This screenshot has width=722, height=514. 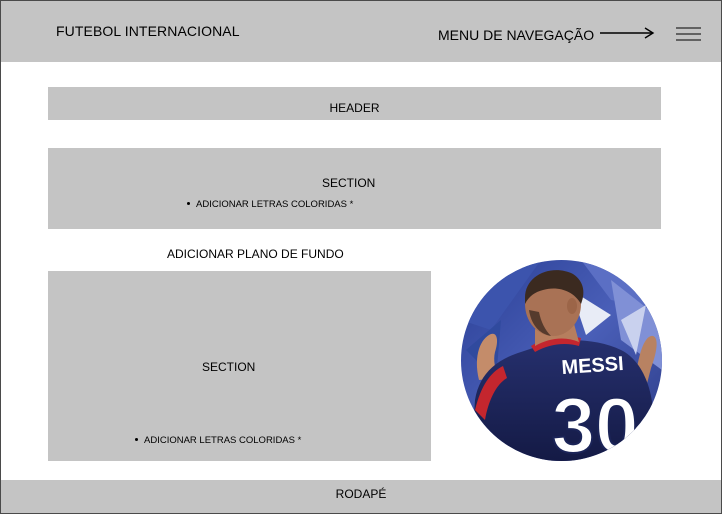 I want to click on section-bottom-label: SECTION, so click(x=229, y=367).